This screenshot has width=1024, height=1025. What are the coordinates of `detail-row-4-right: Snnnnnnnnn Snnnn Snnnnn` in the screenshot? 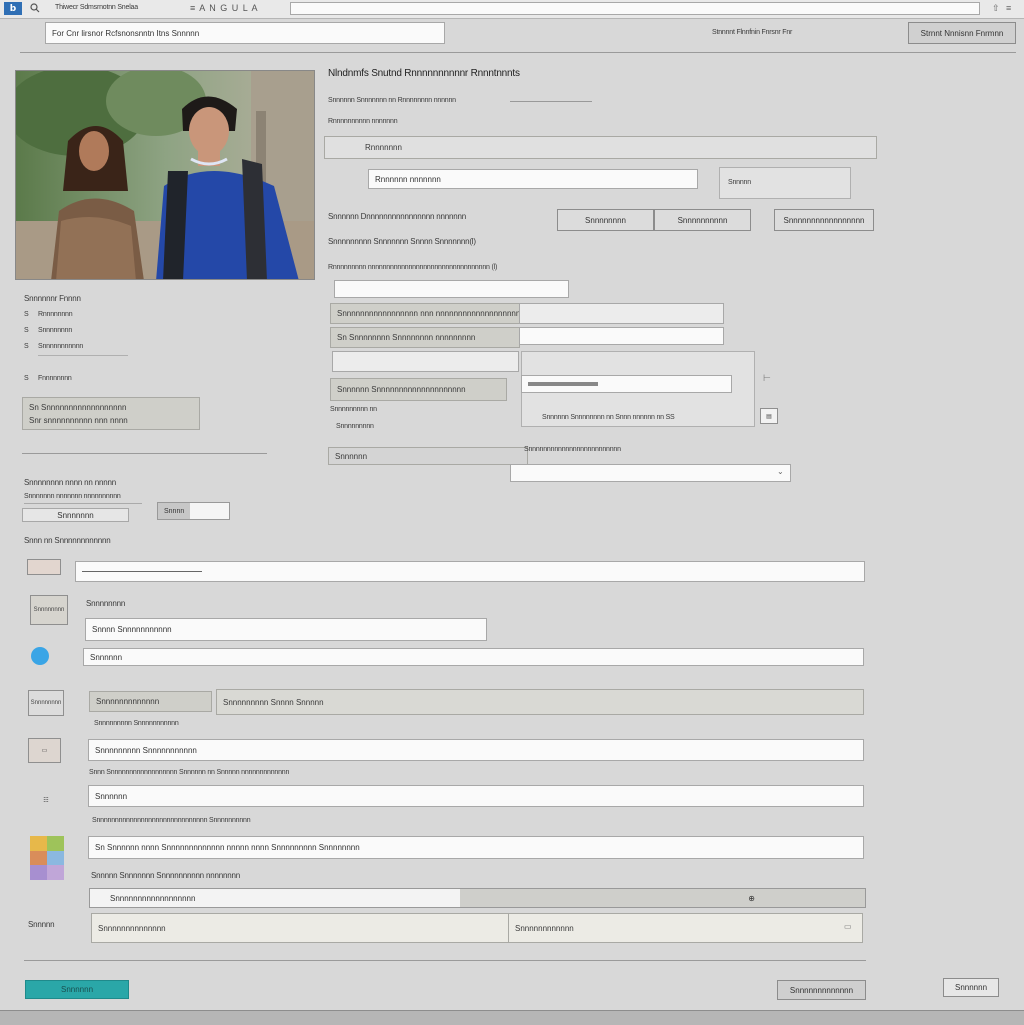 It's located at (540, 702).